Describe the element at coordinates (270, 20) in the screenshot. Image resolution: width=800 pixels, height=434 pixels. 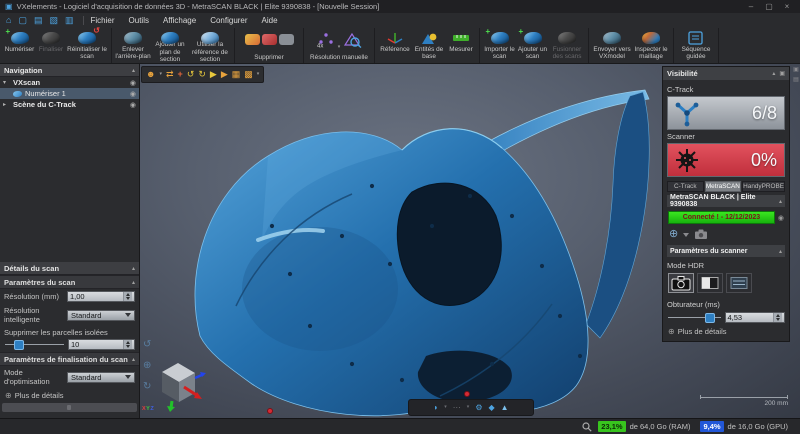
I see `menu-aide: Aide` at that location.